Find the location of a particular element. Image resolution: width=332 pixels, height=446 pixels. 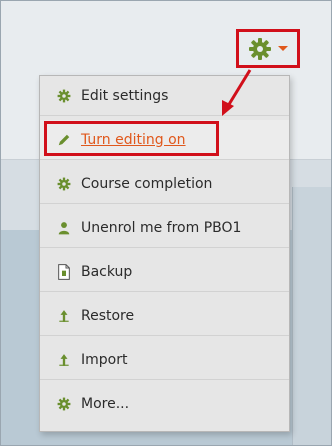

menu-item-edit-settings: Edit settings is located at coordinates (164, 96).